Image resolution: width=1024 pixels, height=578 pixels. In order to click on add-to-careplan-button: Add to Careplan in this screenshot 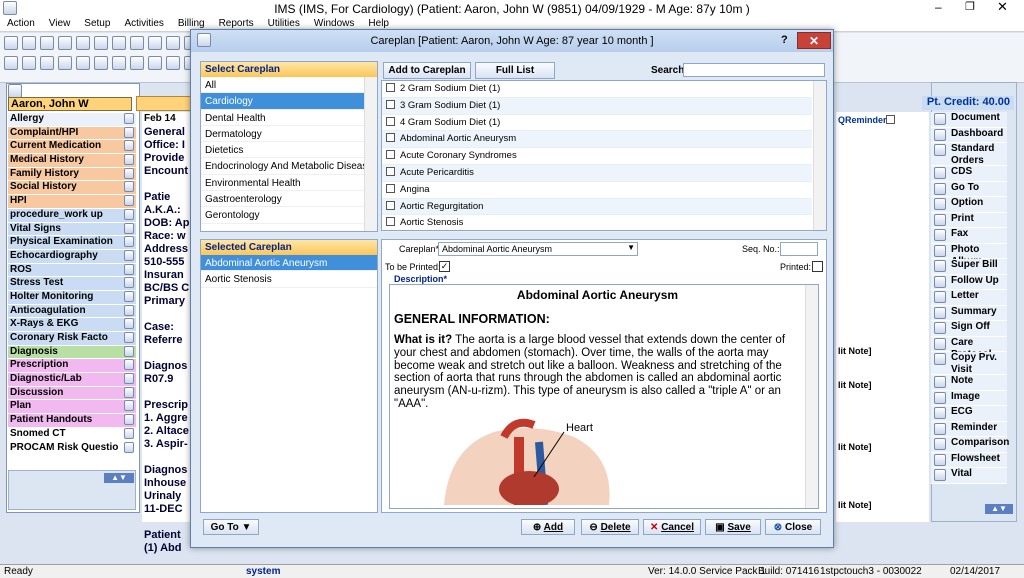, I will do `click(427, 70)`.